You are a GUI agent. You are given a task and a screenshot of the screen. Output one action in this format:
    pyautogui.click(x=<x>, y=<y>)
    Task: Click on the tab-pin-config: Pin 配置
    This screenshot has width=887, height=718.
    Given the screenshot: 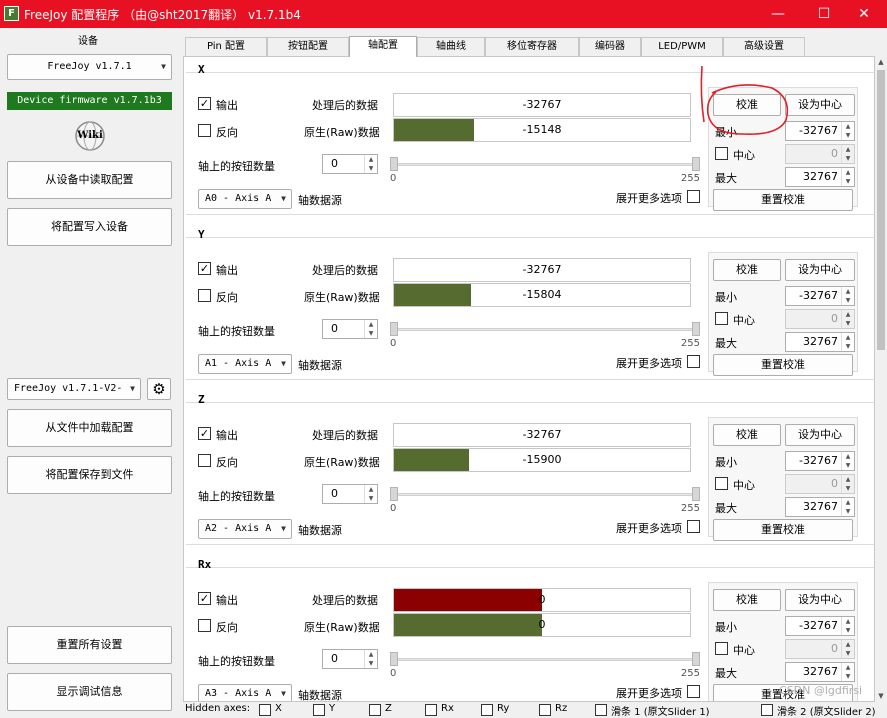 What is the action you would take?
    pyautogui.click(x=226, y=46)
    